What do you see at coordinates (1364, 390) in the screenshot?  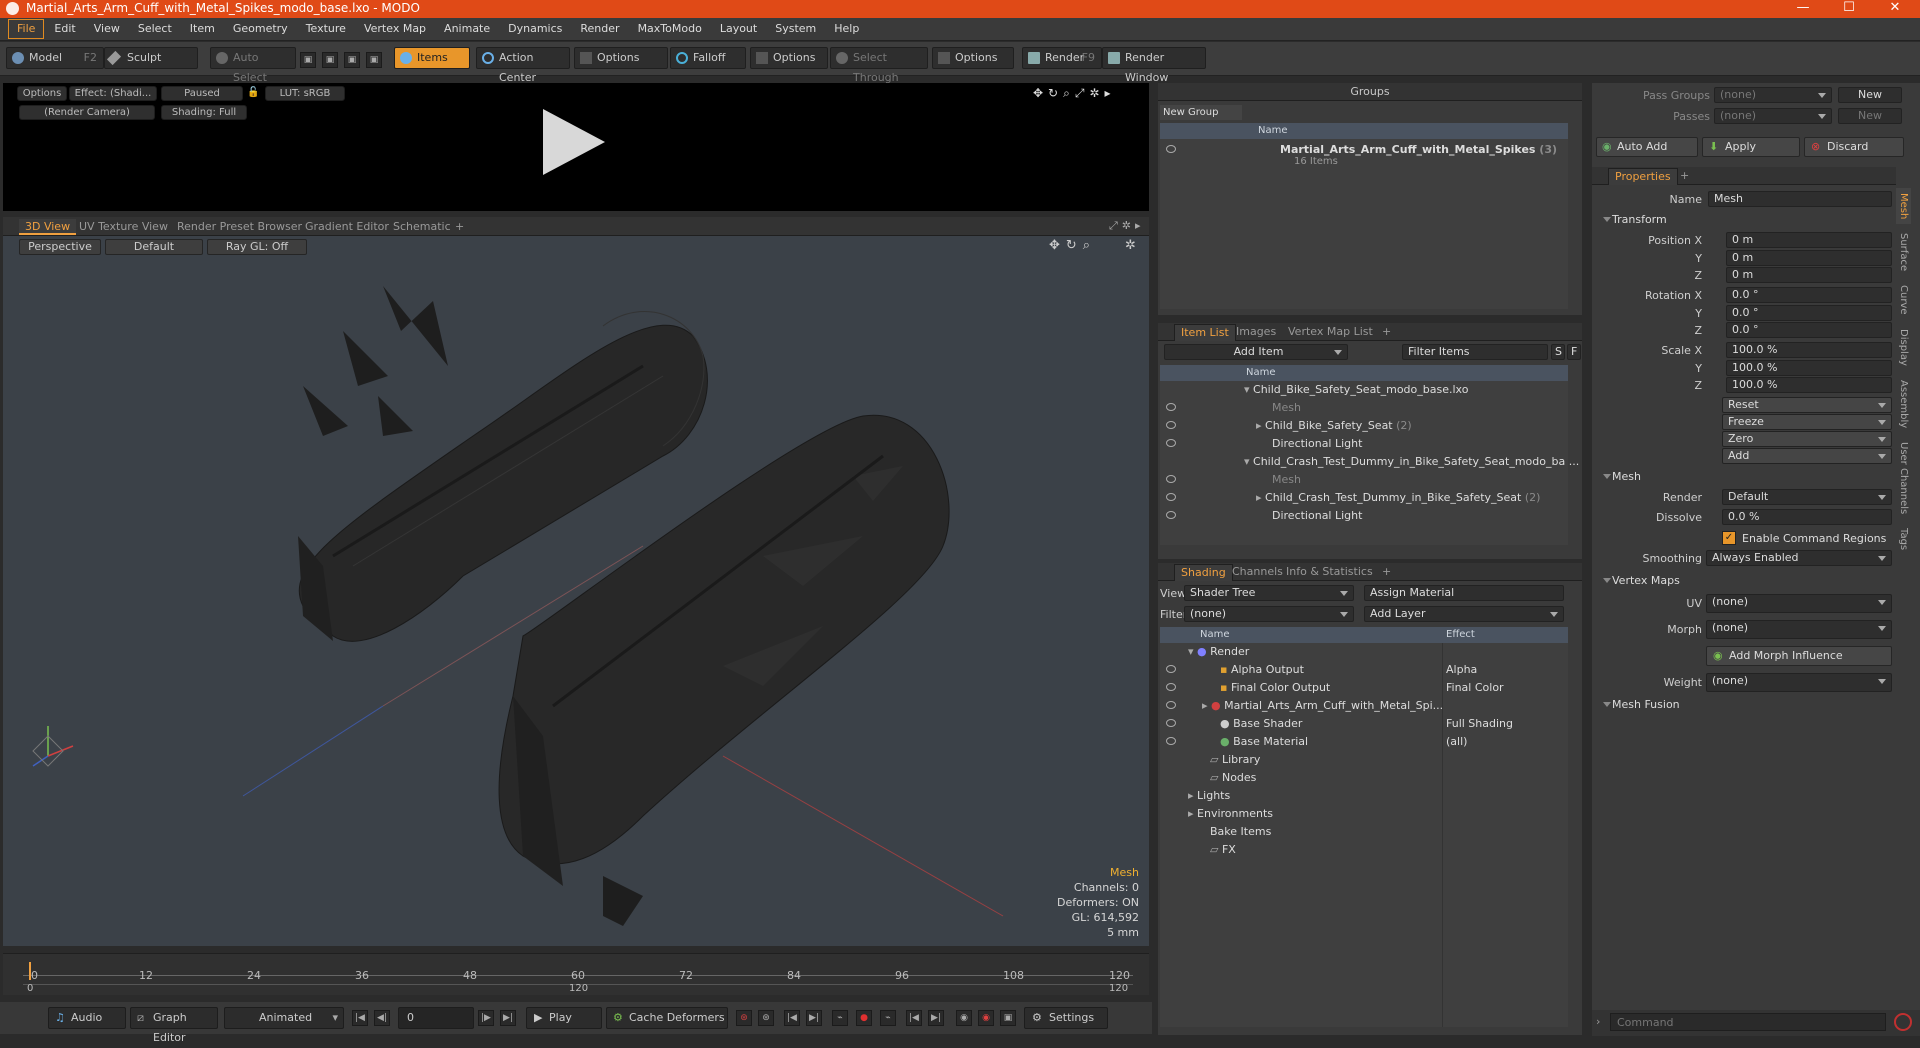 I see `list-item: ▾ Child_Bike_Safety_Seat_modo_base.lxo` at bounding box center [1364, 390].